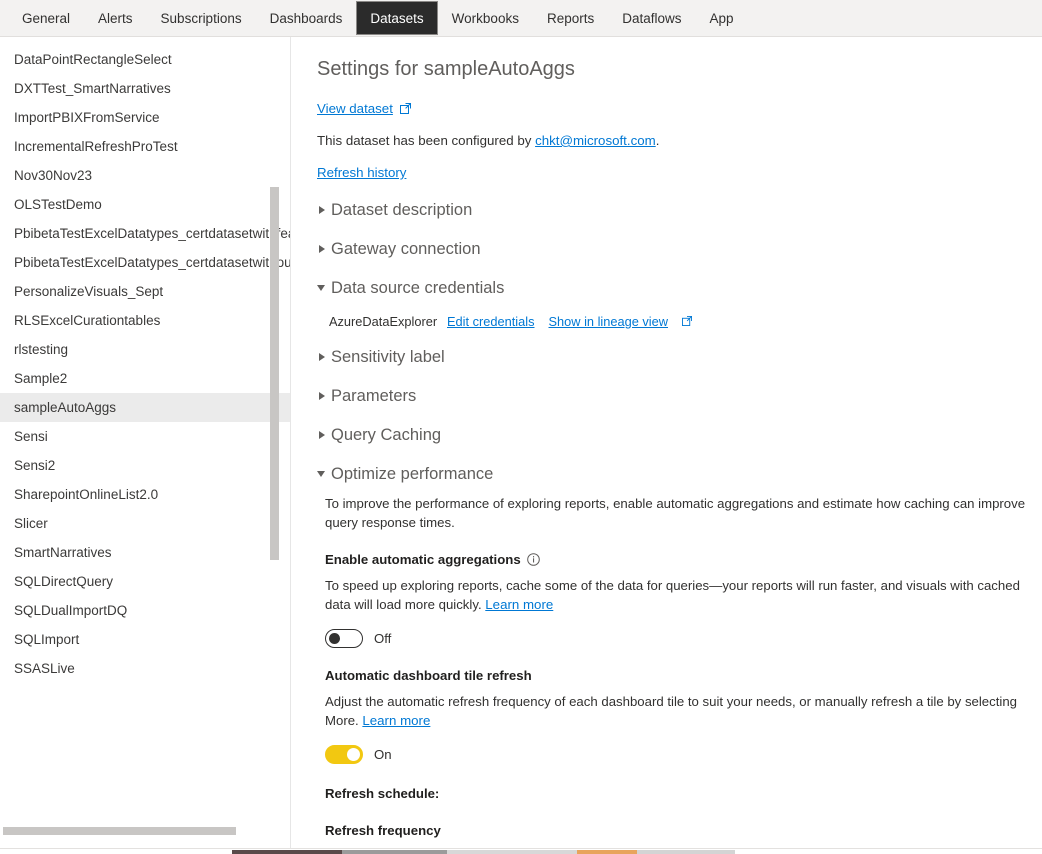 The width and height of the screenshot is (1042, 854). I want to click on bottom-chrome-strip, so click(521, 851).